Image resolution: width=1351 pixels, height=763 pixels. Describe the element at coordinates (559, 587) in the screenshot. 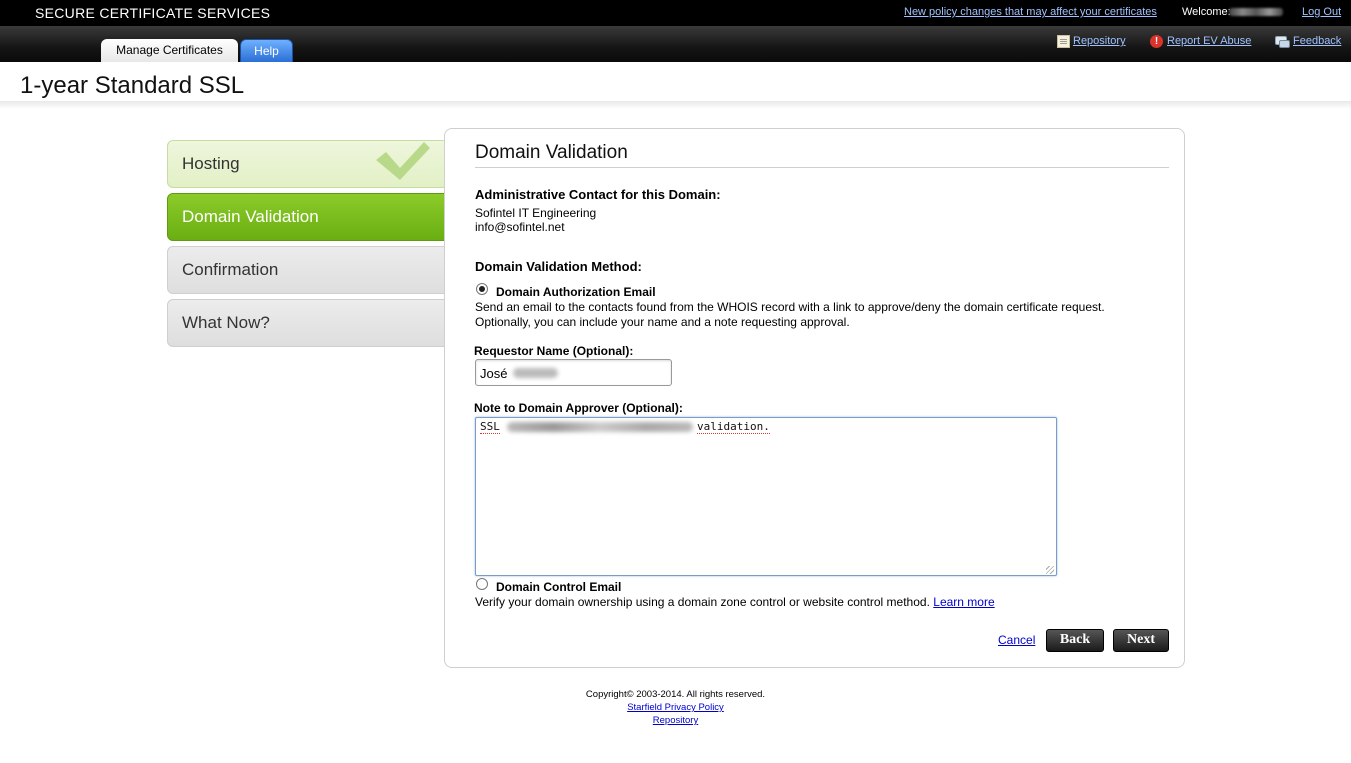

I see `option-control-email-label: Domain Control Email` at that location.